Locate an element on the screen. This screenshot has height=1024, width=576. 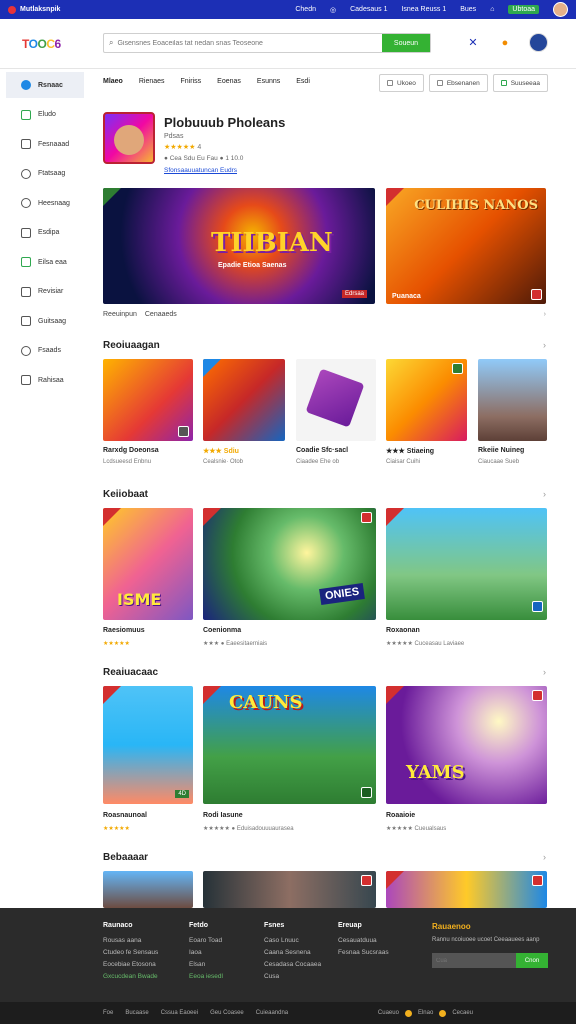
game-tile-large: CAUNS is located at coordinates (289, 745).